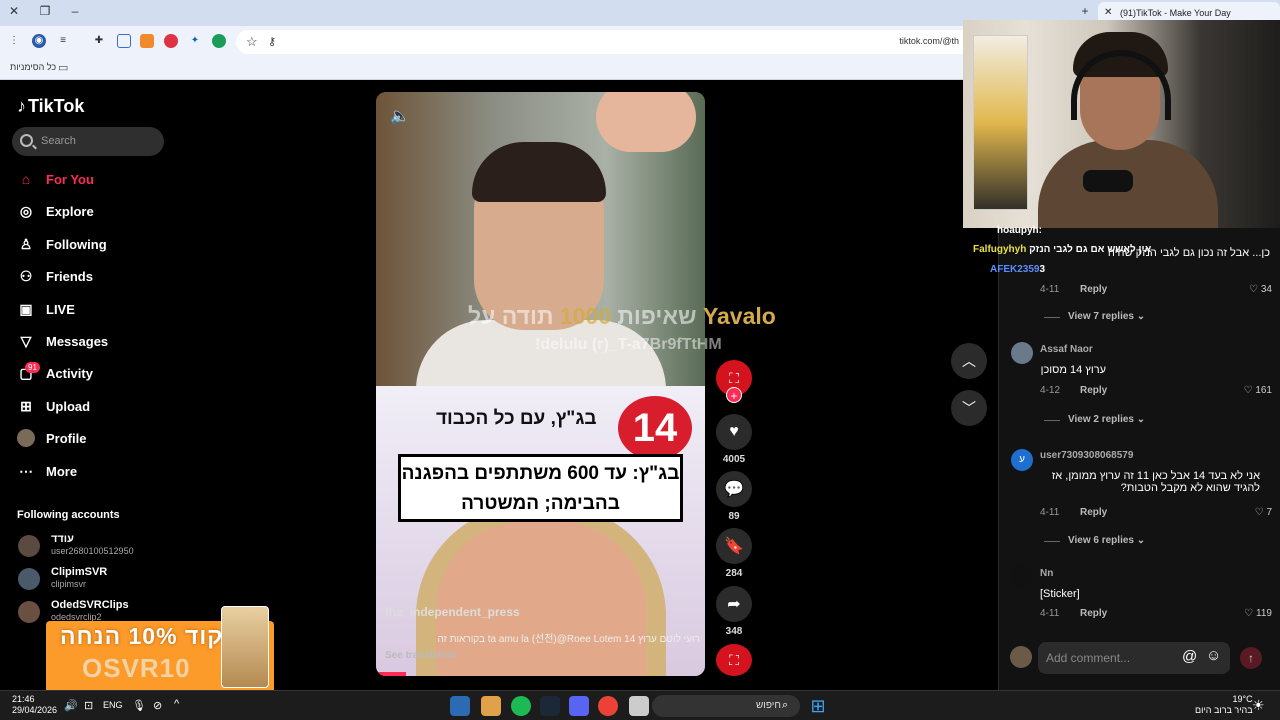 This screenshot has height=720, width=1280. Describe the element at coordinates (113, 705) in the screenshot. I see `language-indicator: ENG` at that location.